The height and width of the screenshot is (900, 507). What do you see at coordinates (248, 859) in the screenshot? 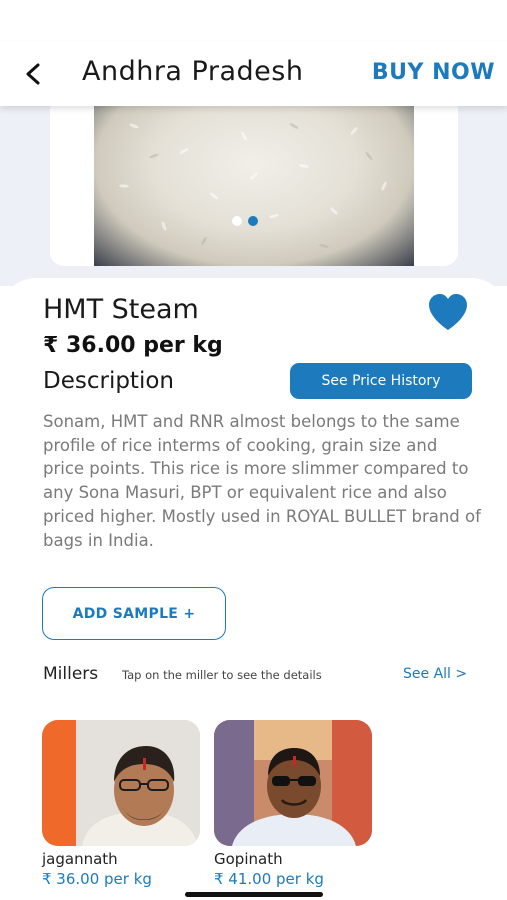
I see `miller-name: Gopinath` at bounding box center [248, 859].